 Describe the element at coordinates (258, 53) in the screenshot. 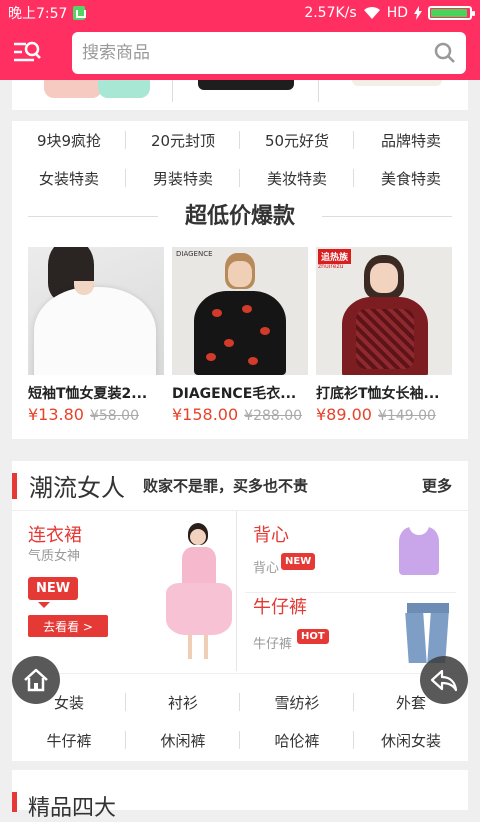

I see `search-input` at that location.